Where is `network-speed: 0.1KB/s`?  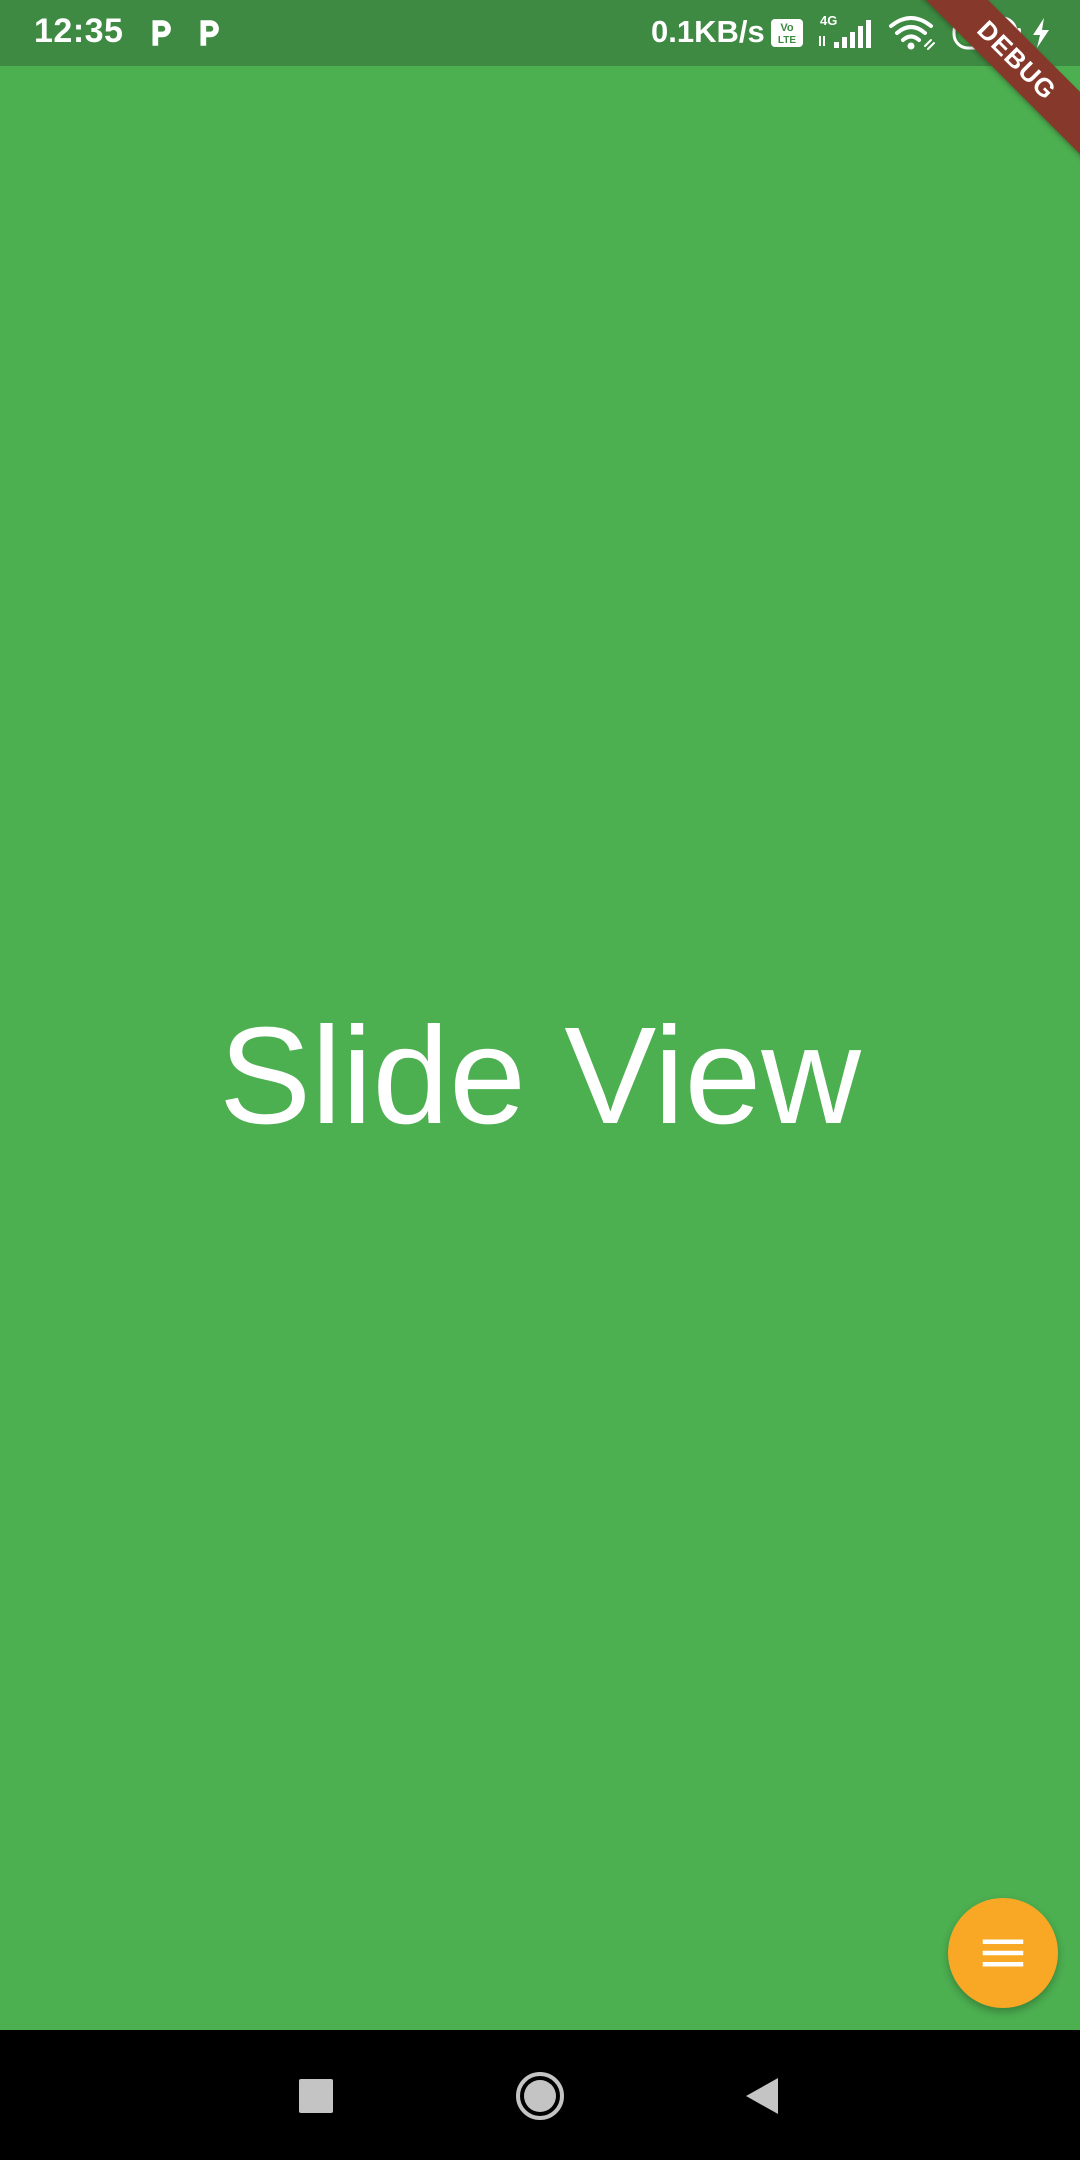 network-speed: 0.1KB/s is located at coordinates (708, 31).